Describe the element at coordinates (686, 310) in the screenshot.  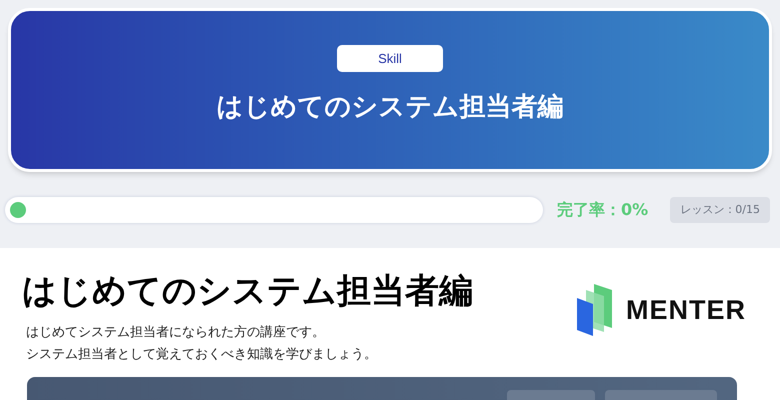
I see `logo-wordmark: MENTER` at that location.